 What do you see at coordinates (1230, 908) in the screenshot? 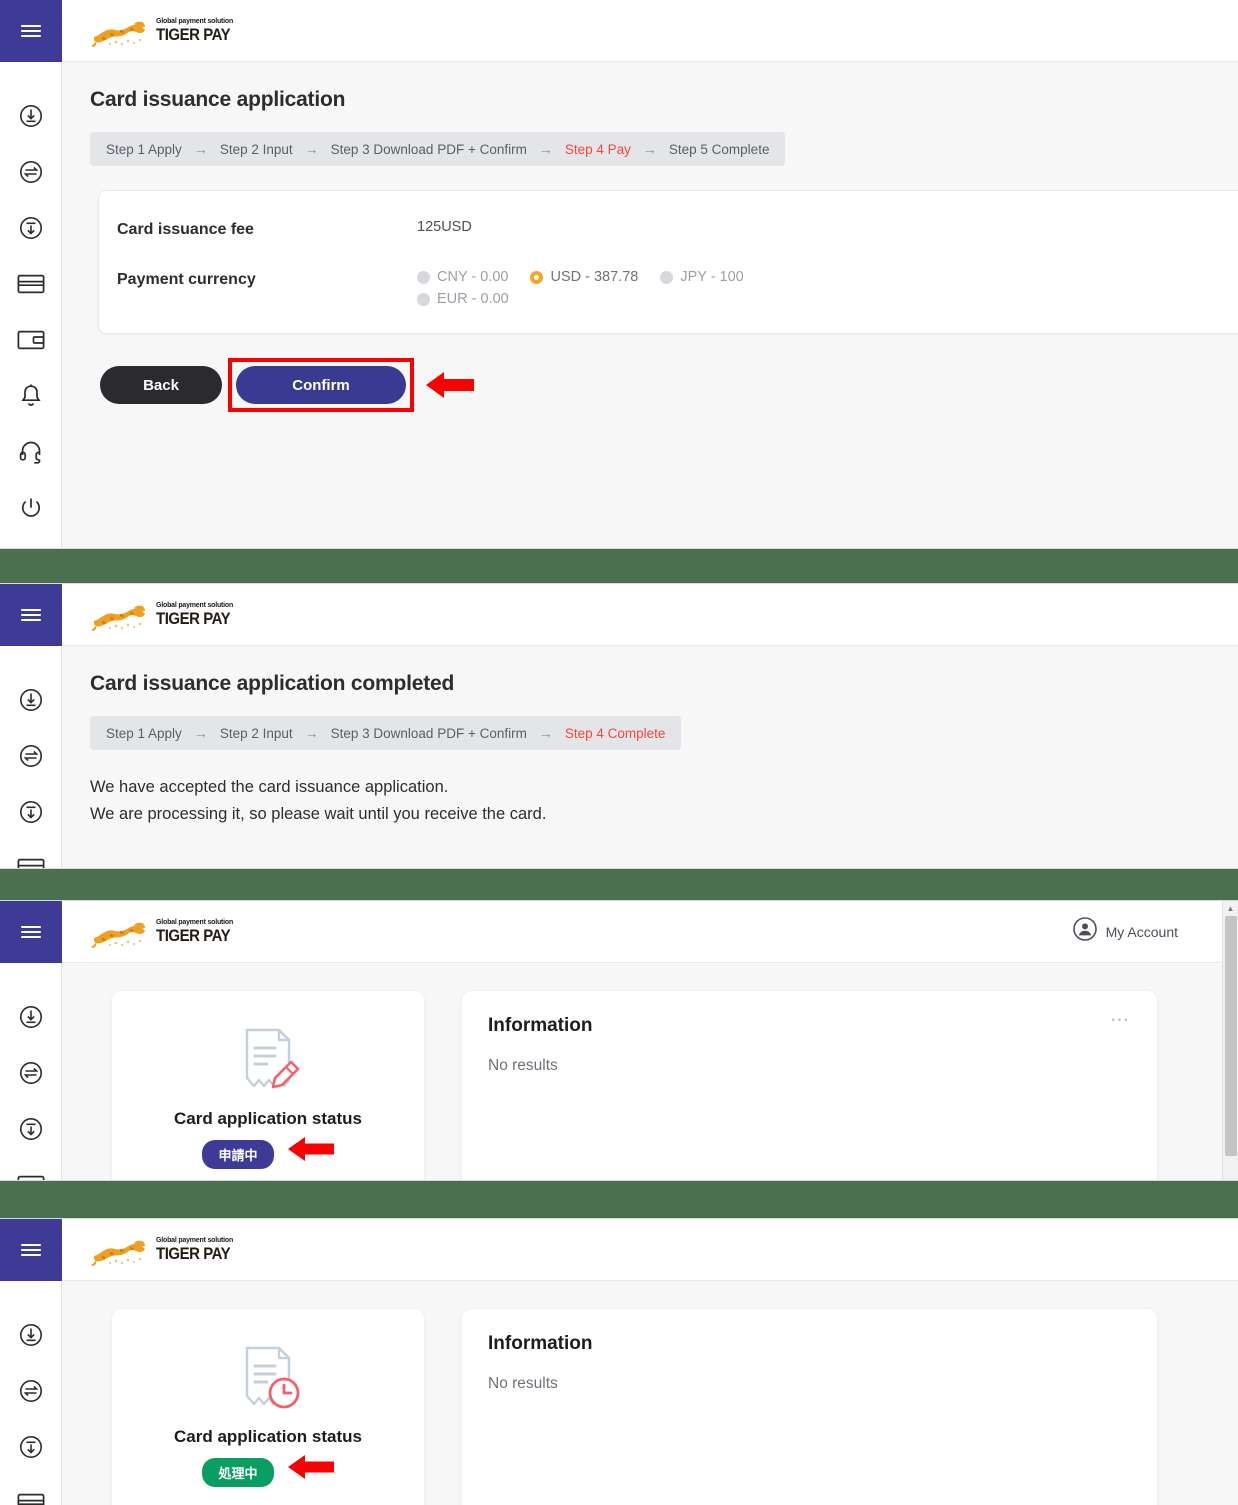
I see `scroll-up-arrow-icon: ▲` at bounding box center [1230, 908].